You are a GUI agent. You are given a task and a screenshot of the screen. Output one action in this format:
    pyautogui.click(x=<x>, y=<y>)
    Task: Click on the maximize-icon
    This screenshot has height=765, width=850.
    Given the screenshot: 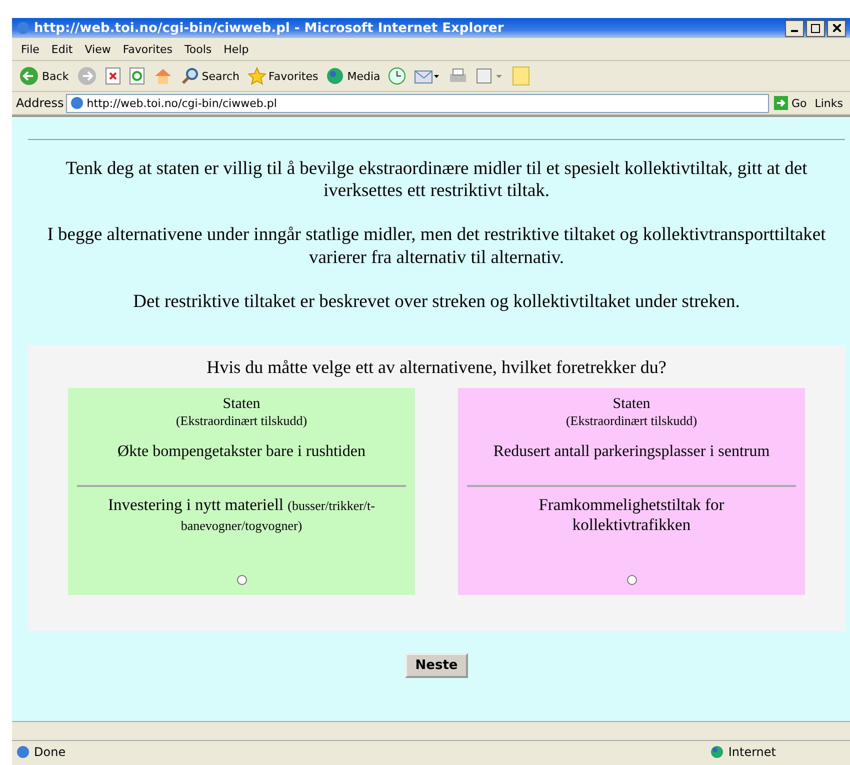 What is the action you would take?
    pyautogui.click(x=815, y=28)
    